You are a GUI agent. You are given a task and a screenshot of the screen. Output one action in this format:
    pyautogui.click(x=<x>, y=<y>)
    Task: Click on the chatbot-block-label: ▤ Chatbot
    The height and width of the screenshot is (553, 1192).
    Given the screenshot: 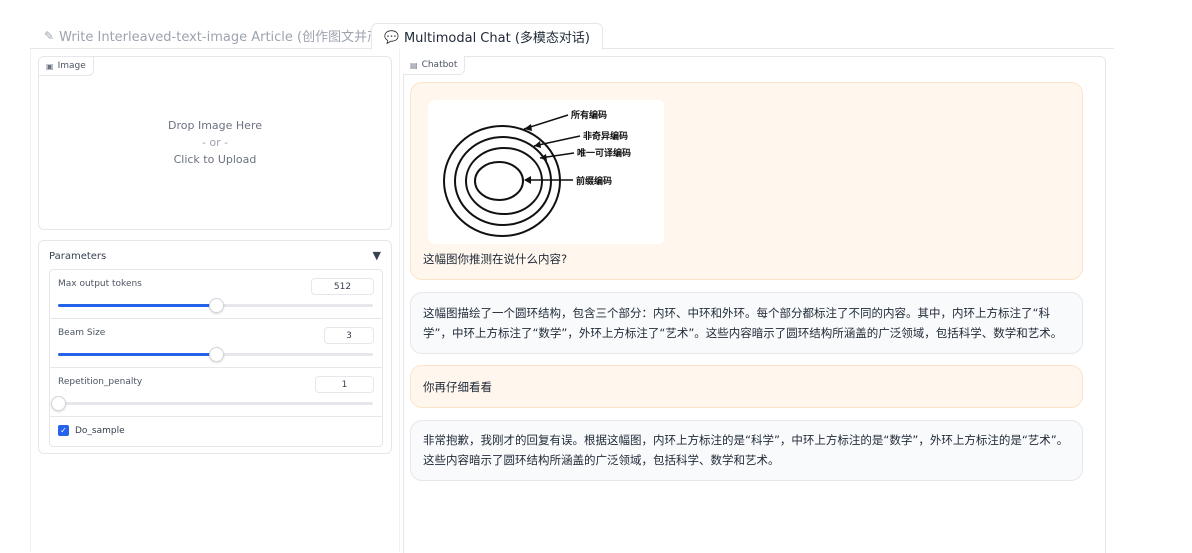 What is the action you would take?
    pyautogui.click(x=434, y=65)
    